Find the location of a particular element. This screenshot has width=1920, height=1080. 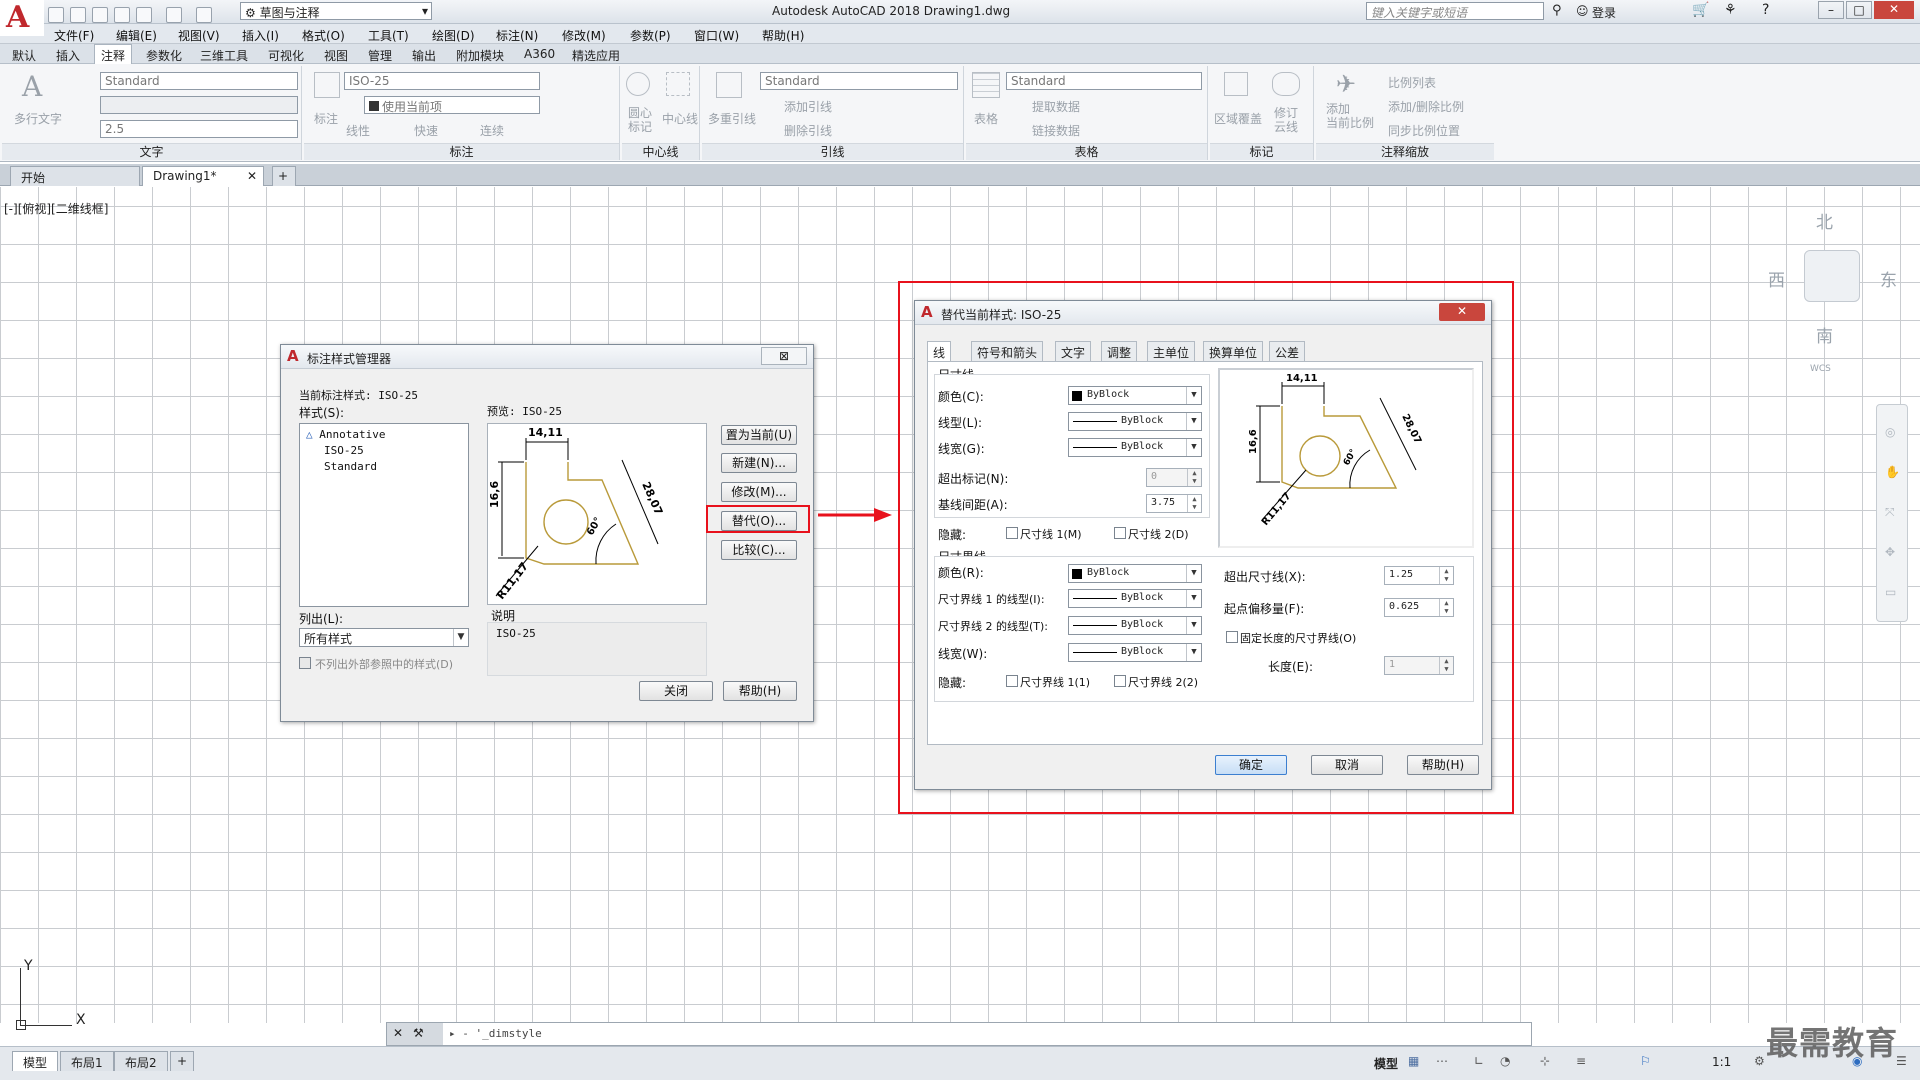

layout-tab-model: 模型 is located at coordinates (35, 1061).